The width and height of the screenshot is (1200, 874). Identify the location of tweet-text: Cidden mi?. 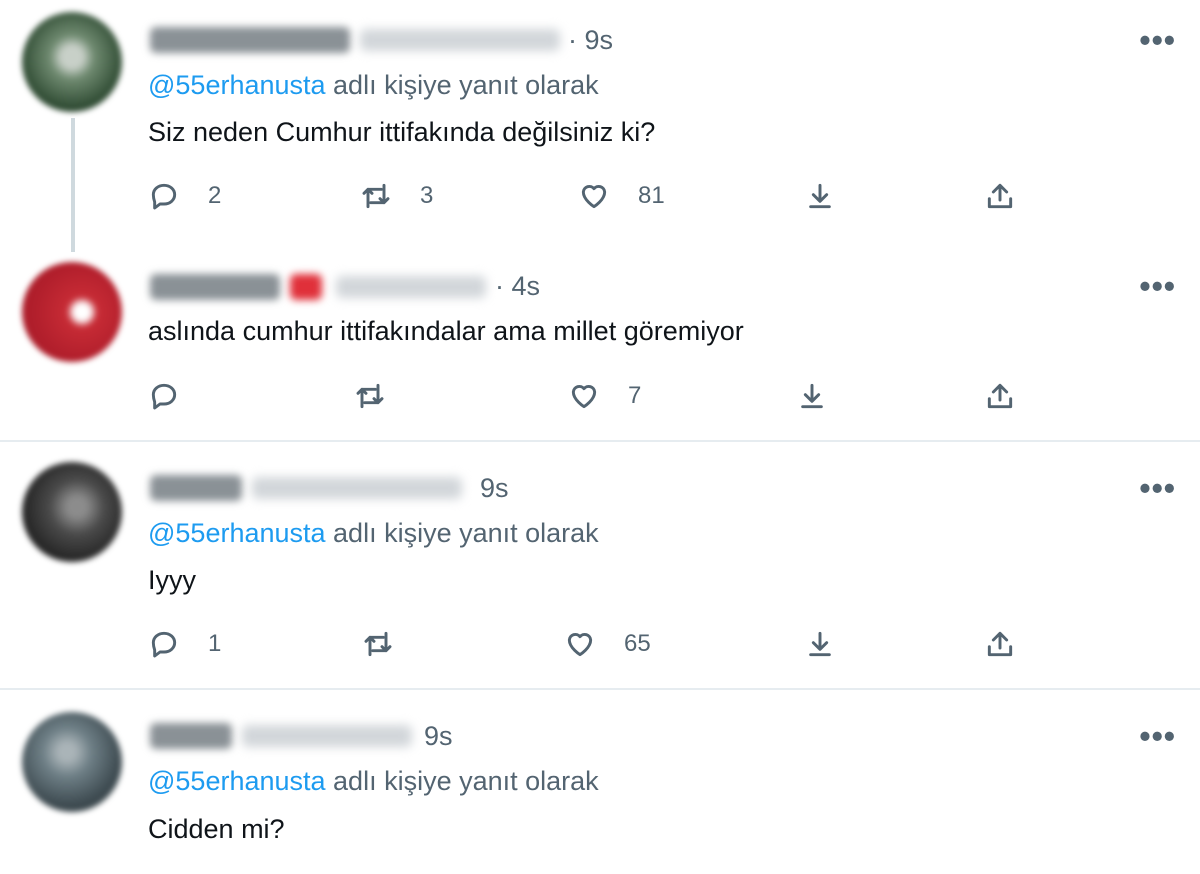
(216, 829).